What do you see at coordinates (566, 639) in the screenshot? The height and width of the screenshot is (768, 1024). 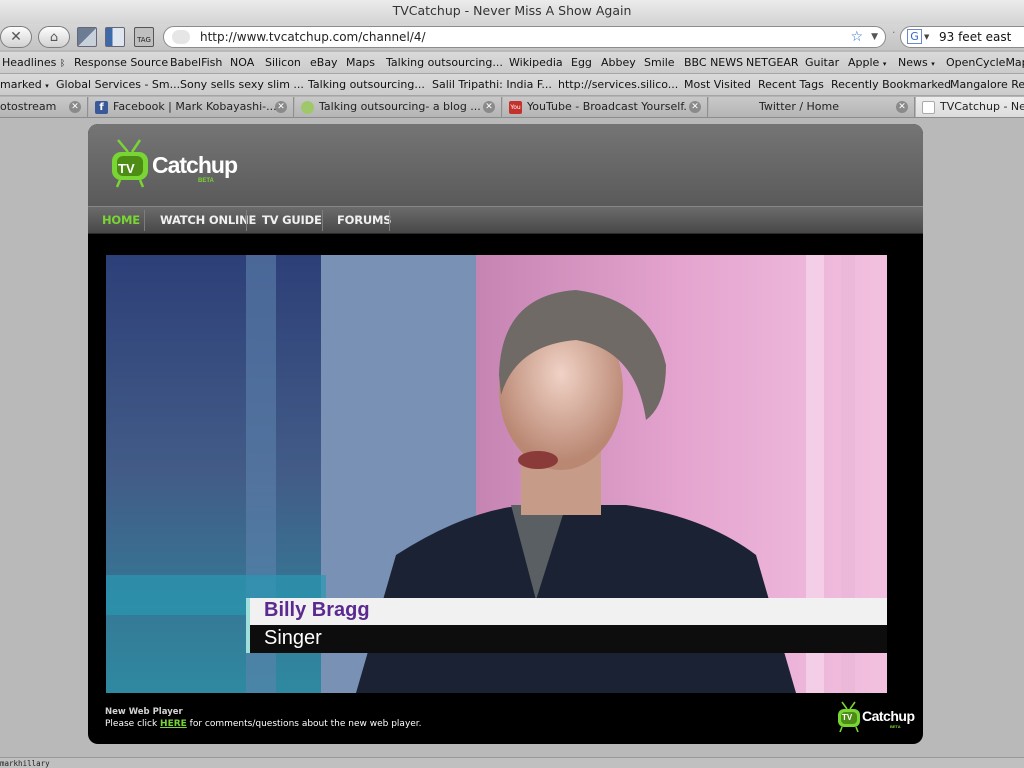 I see `lower-third-role-bar: Singer` at bounding box center [566, 639].